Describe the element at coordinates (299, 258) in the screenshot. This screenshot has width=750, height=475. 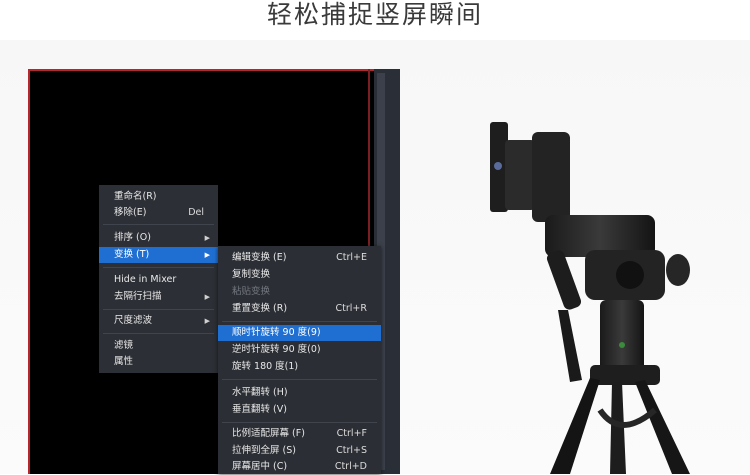
I see `menu-item-edit-transform: 编辑变换 (E) Ctrl+E` at that location.